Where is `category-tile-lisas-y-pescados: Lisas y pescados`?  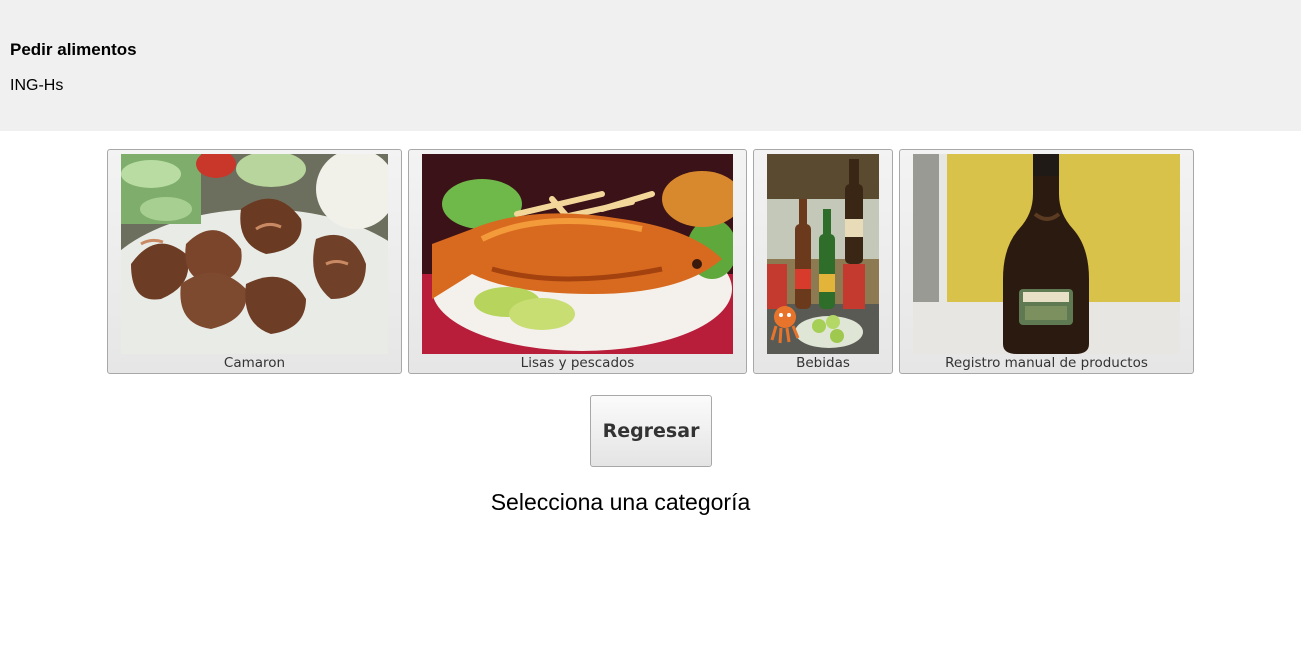
category-tile-lisas-y-pescados: Lisas y pescados is located at coordinates (577, 261).